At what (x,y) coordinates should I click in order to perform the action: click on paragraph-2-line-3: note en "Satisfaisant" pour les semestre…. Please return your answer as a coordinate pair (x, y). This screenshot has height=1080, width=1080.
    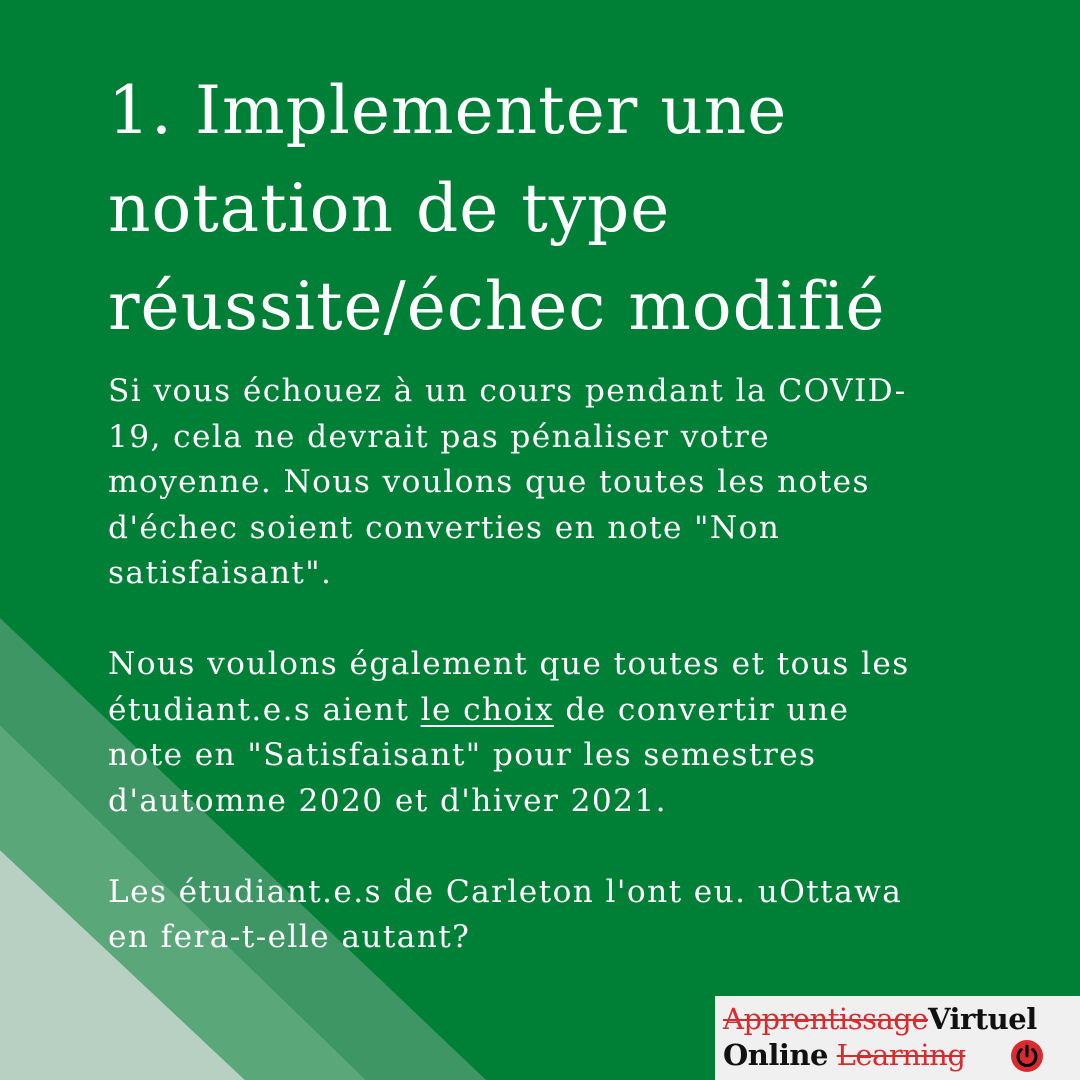
    Looking at the image, I should click on (462, 755).